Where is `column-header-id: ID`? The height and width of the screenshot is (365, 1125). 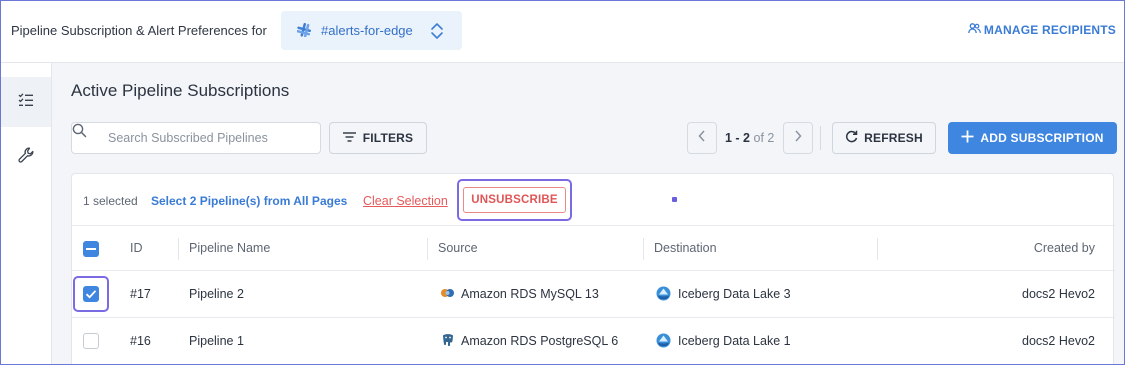
column-header-id: ID is located at coordinates (136, 248).